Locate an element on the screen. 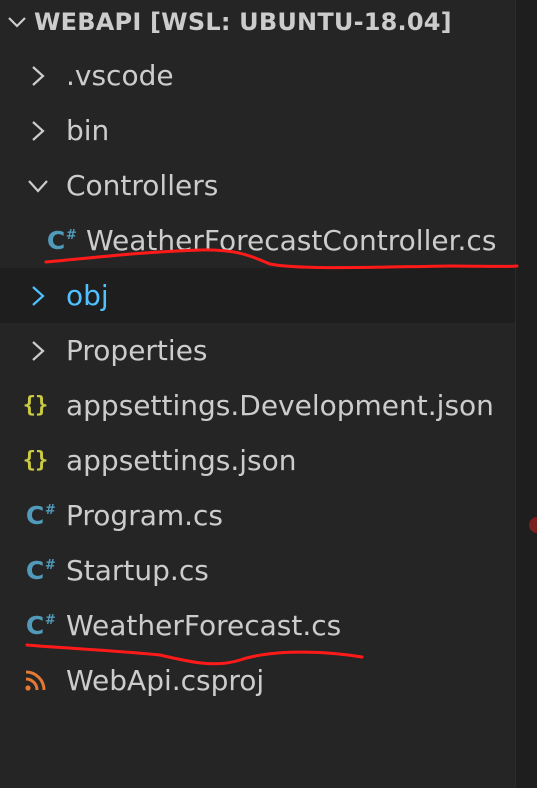  tree-item-label: bin is located at coordinates (88, 130).